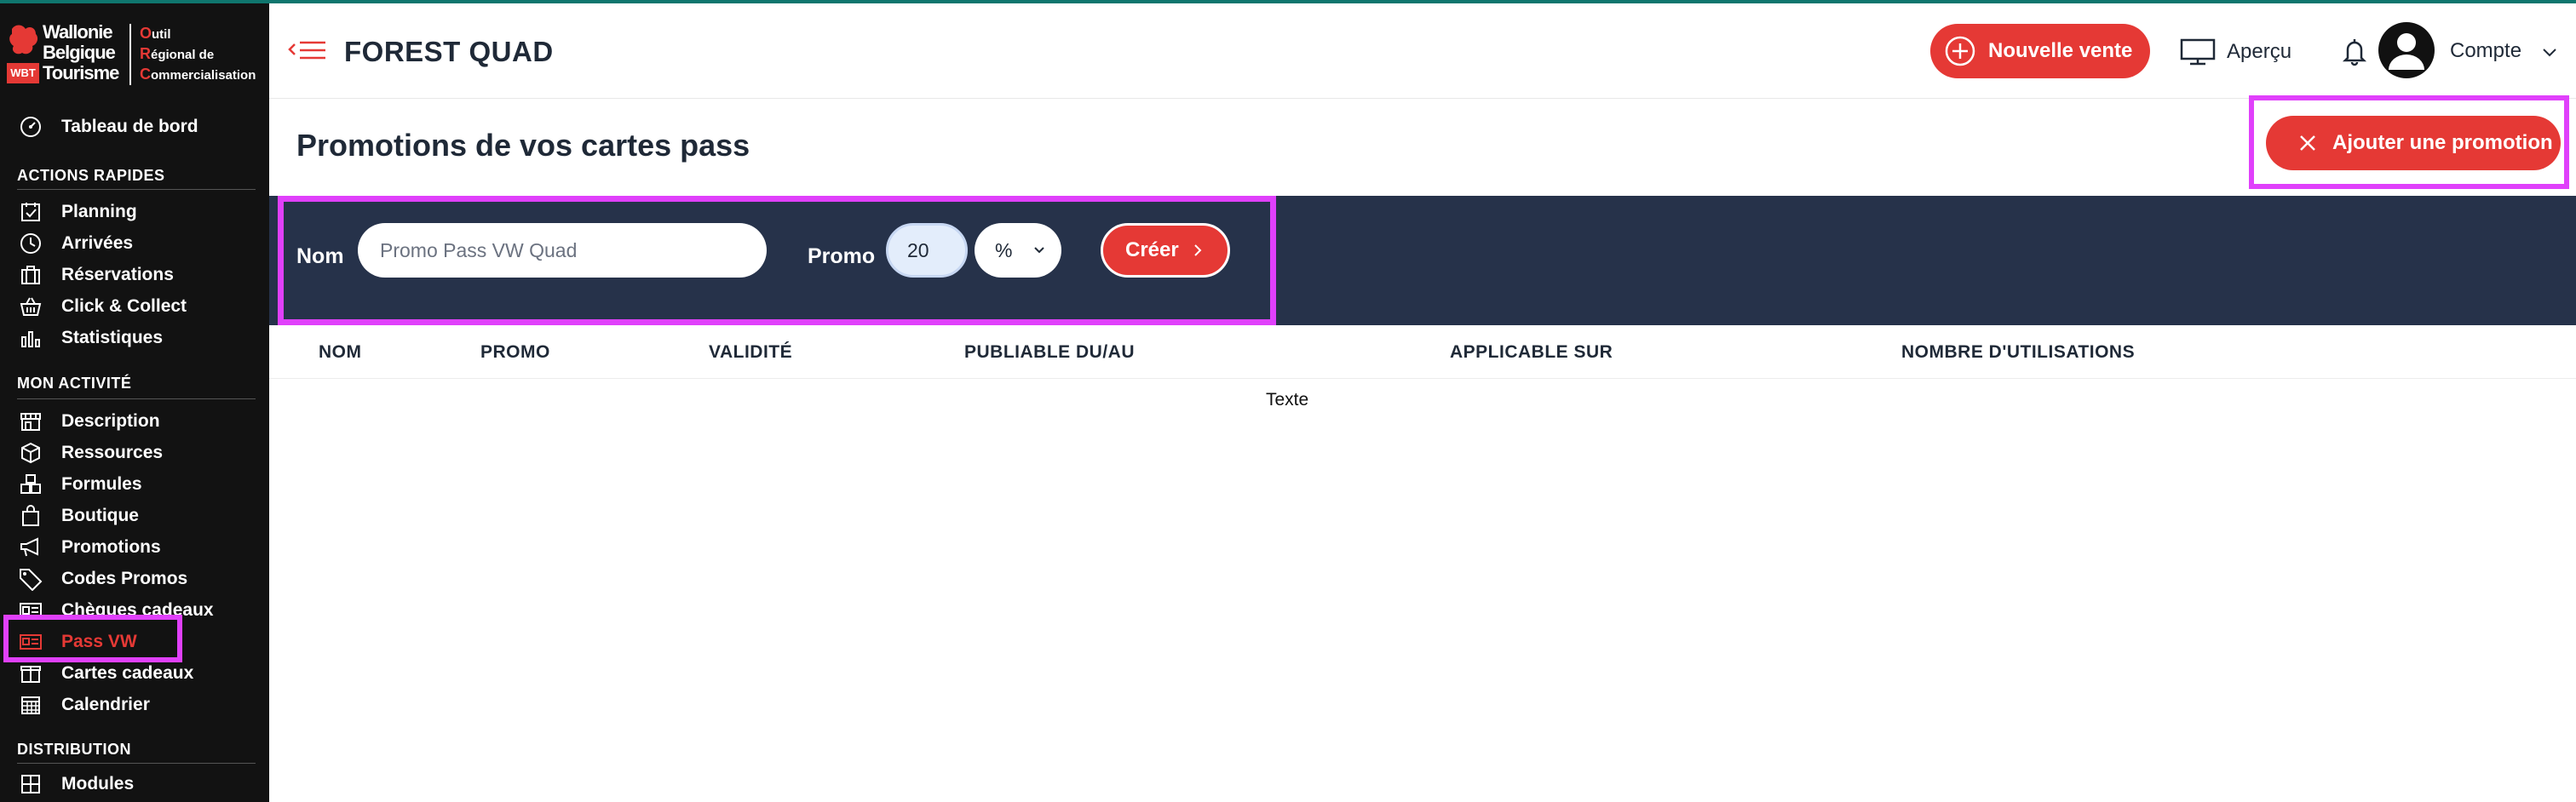  I want to click on sidebar-item-ressources: Ressources, so click(90, 453).